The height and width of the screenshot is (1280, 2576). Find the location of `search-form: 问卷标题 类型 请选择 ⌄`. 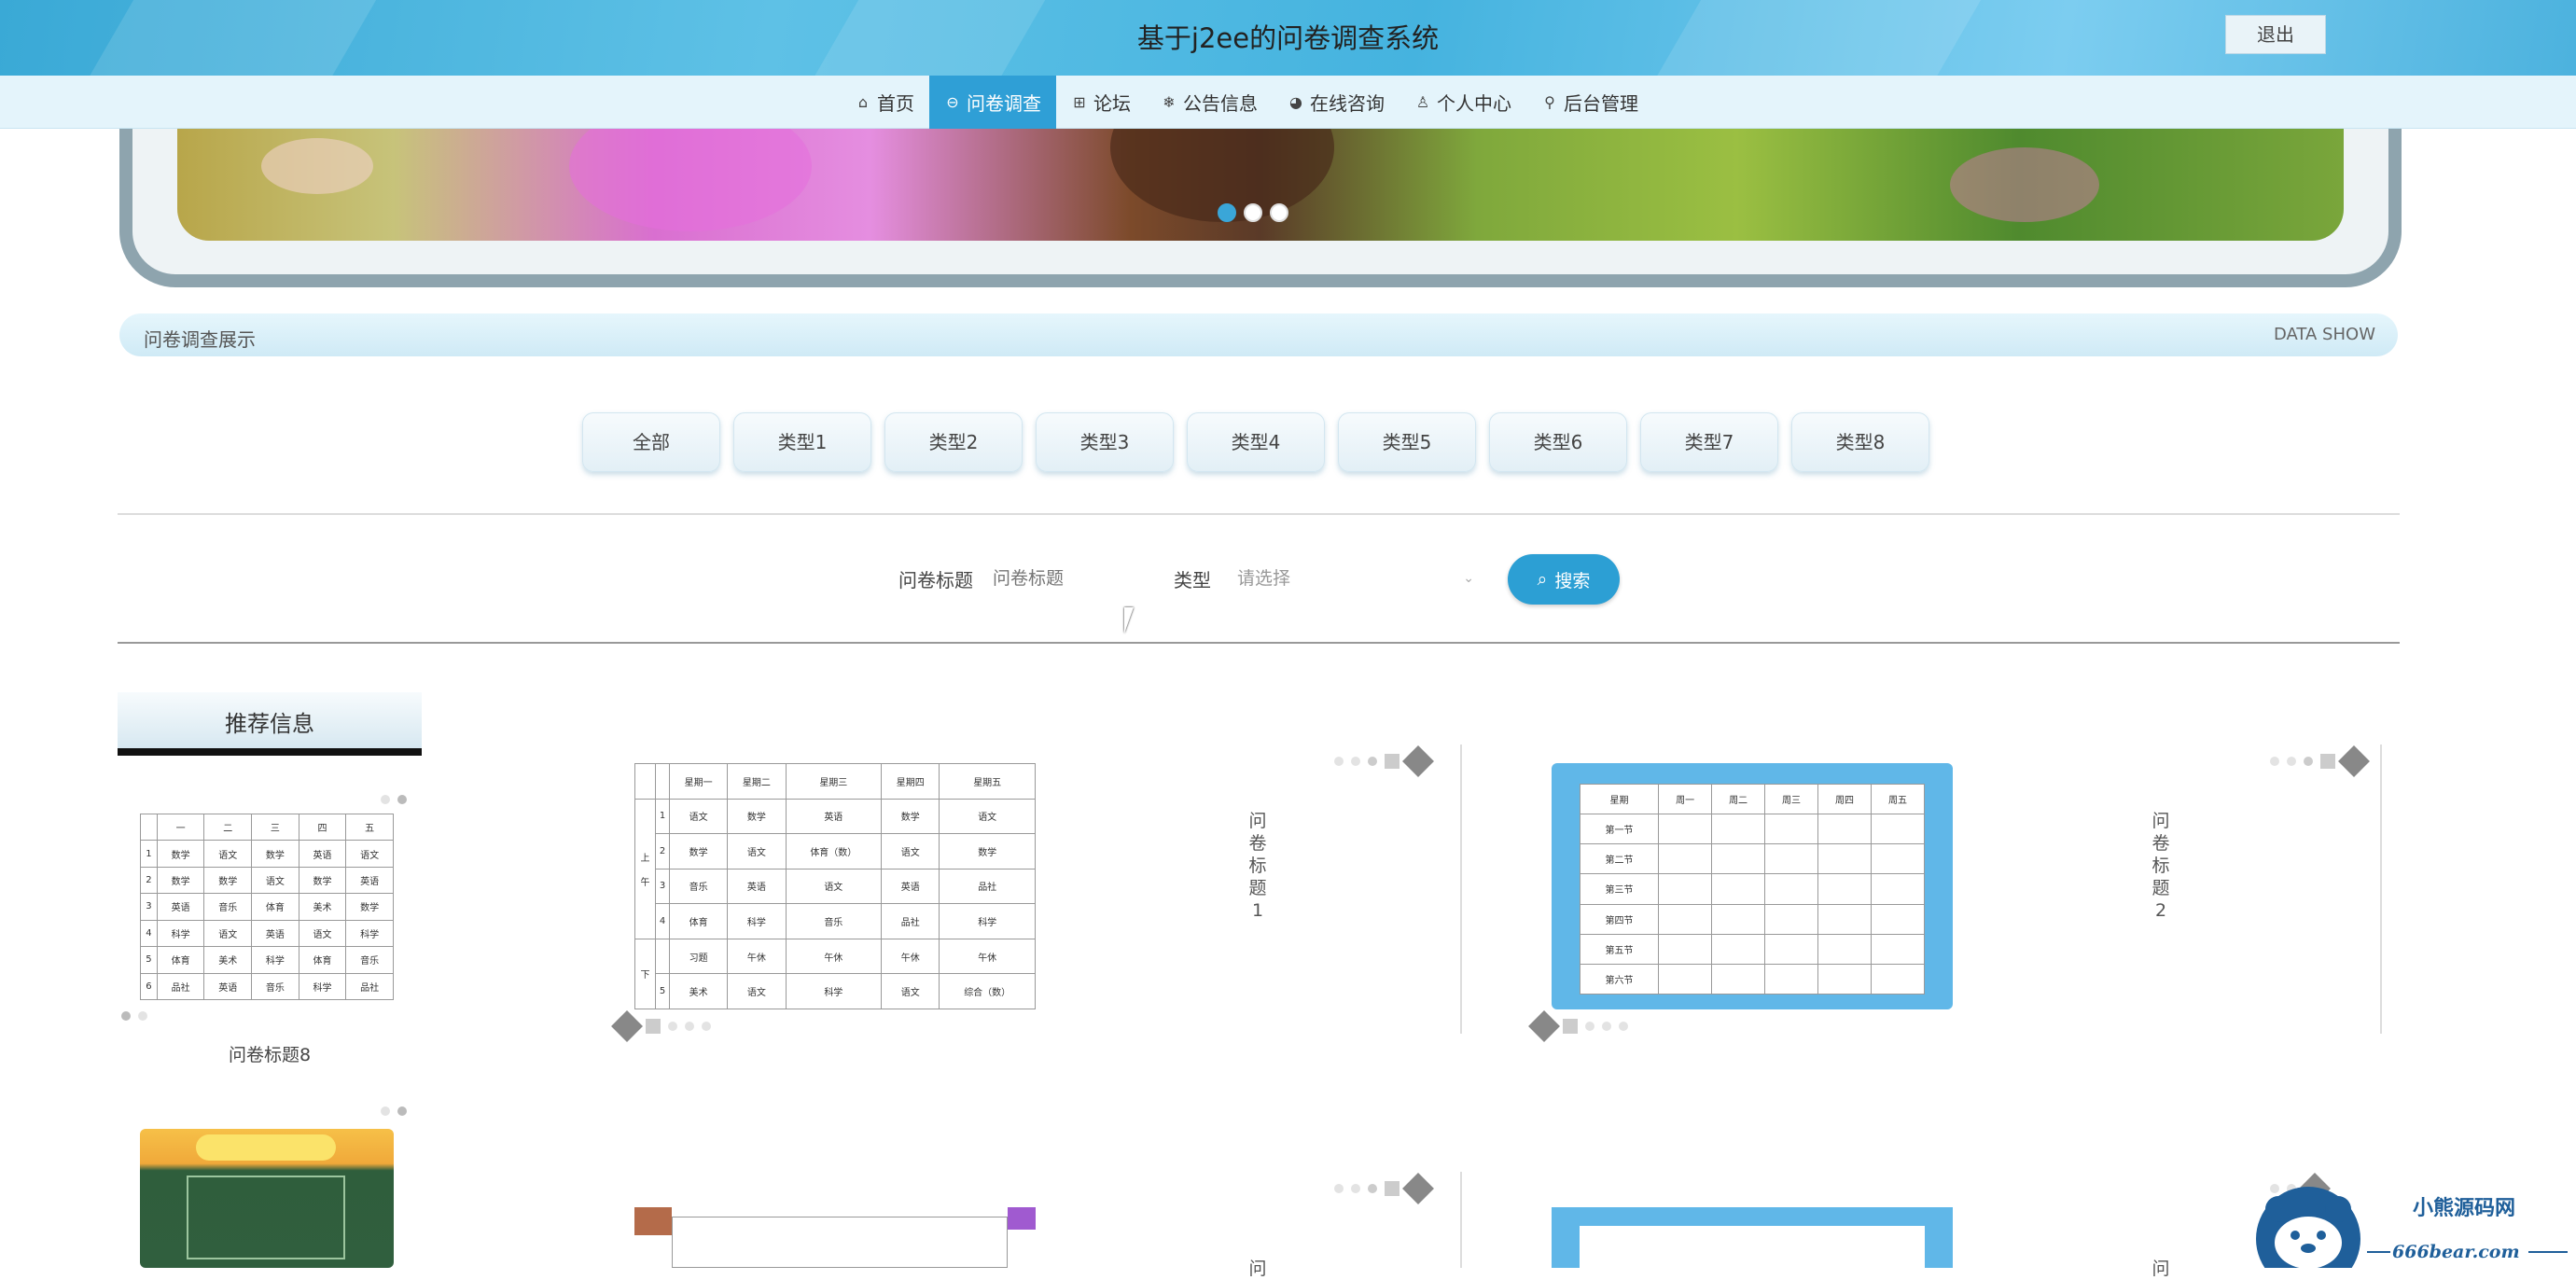

search-form: 问卷标题 类型 请选择 ⌄ is located at coordinates (1288, 578).